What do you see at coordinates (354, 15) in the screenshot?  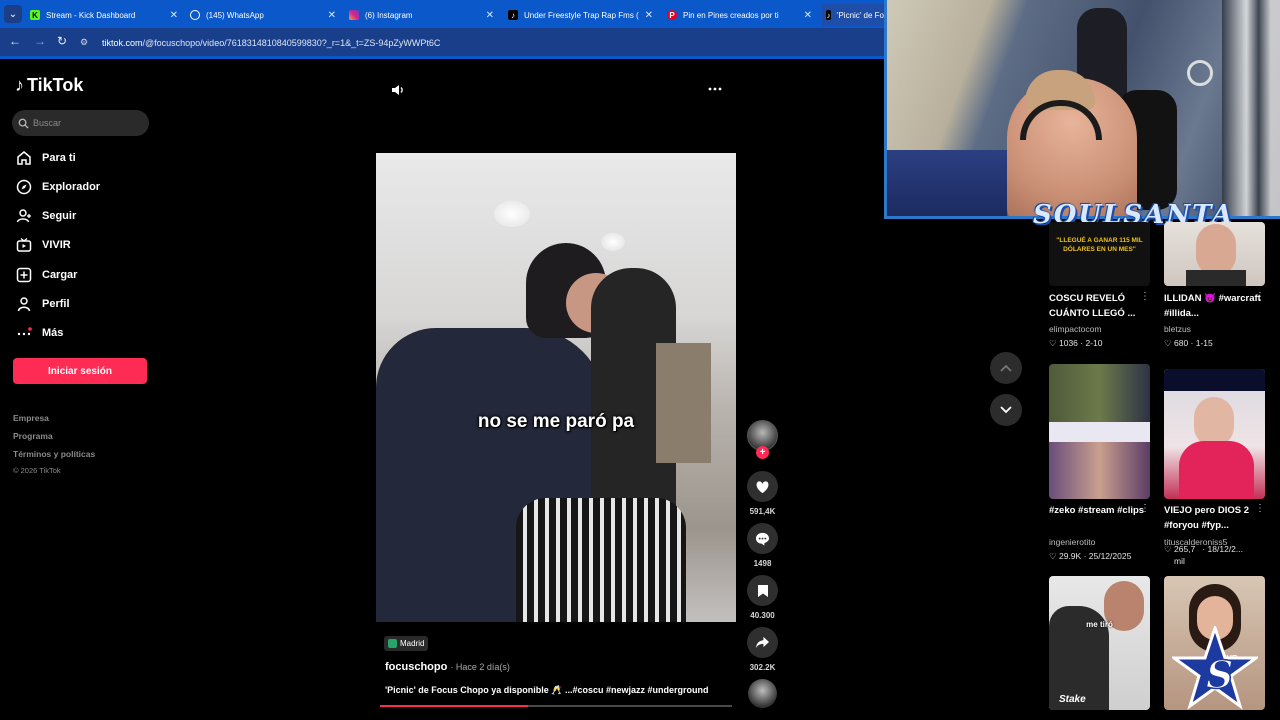 I see `instagram-icon` at bounding box center [354, 15].